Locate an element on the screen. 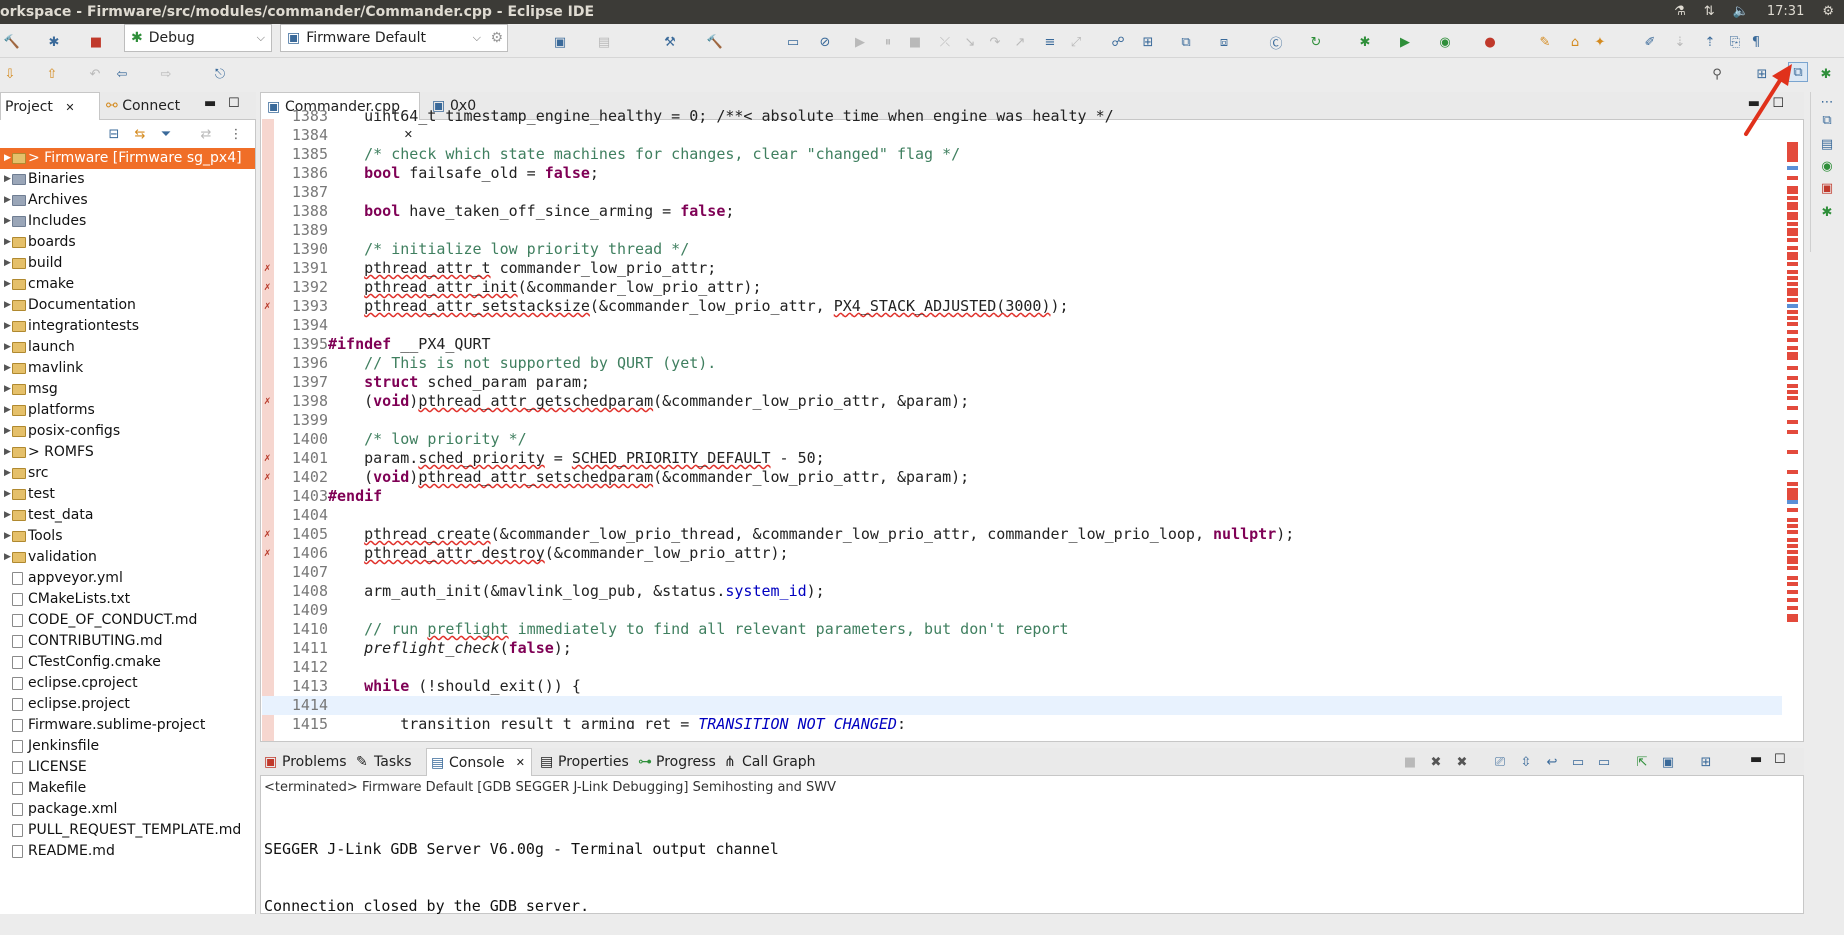 This screenshot has height=935, width=1844. code-line: 1409 is located at coordinates (1022, 610).